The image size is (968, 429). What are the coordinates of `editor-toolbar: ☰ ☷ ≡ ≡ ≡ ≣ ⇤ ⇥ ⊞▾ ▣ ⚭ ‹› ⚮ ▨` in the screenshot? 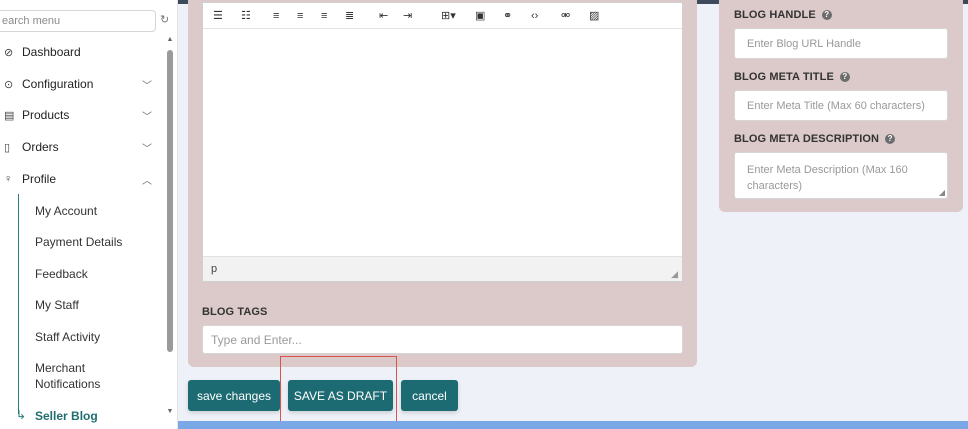 It's located at (442, 16).